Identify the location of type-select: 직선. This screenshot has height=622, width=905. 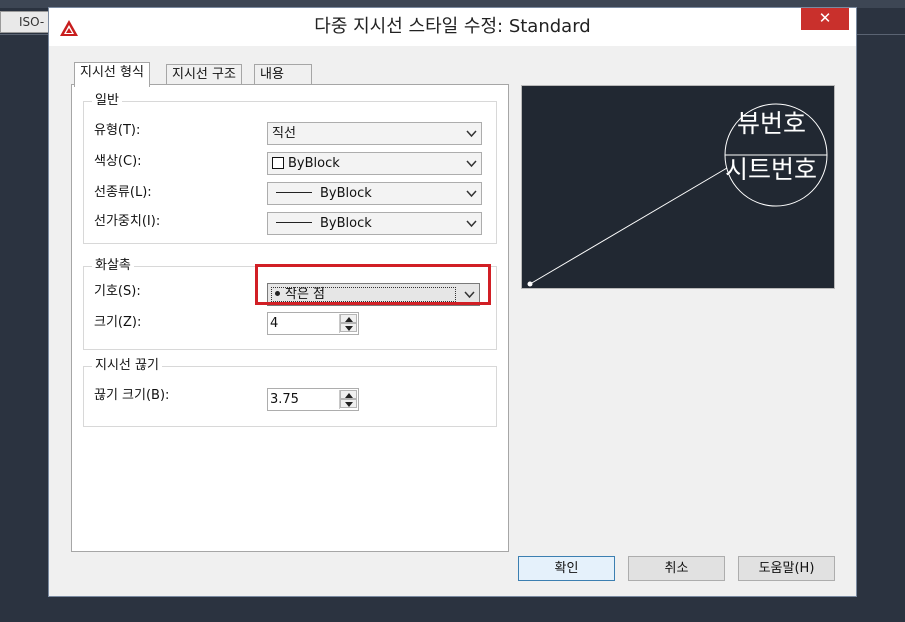
(374, 133).